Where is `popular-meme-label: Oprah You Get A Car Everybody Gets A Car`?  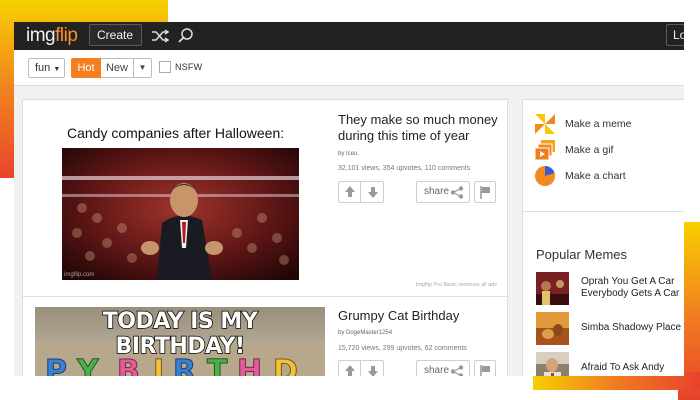
popular-meme-label: Oprah You Get A Car Everybody Gets A Car is located at coordinates (630, 287).